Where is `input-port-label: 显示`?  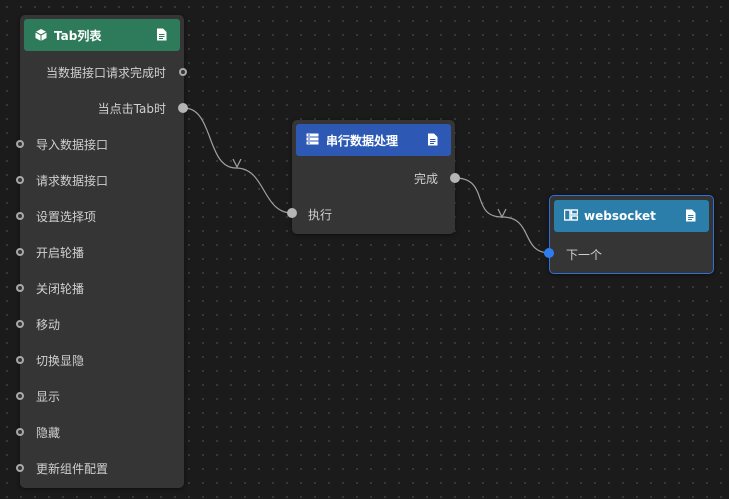 input-port-label: 显示 is located at coordinates (48, 396).